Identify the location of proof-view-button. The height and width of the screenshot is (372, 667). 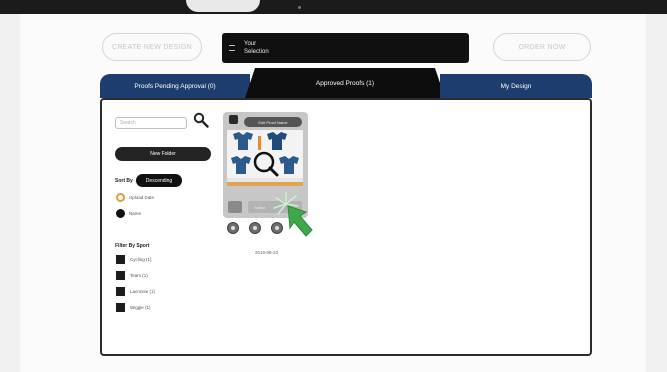
(235, 207).